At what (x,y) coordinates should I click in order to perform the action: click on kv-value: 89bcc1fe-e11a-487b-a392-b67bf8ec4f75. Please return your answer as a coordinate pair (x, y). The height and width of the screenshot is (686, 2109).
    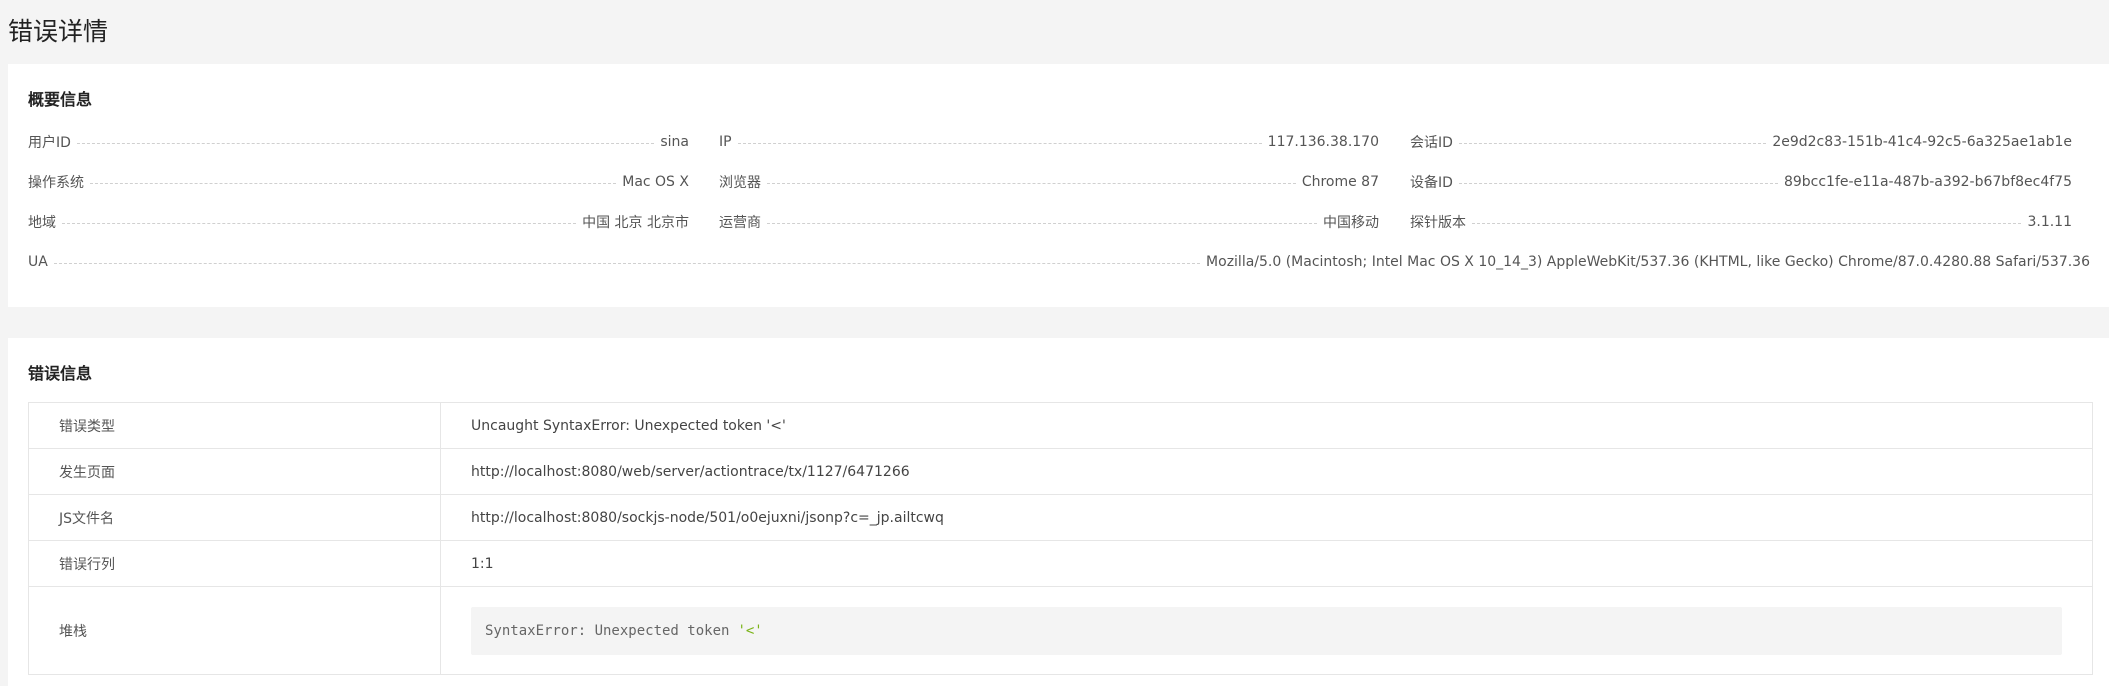
    Looking at the image, I should click on (1927, 182).